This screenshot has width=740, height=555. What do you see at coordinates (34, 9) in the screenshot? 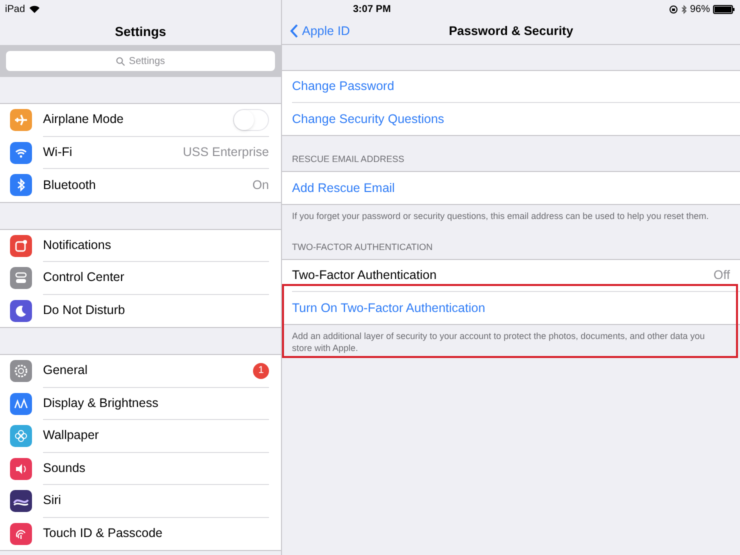
I see `wifi-signal-icon` at bounding box center [34, 9].